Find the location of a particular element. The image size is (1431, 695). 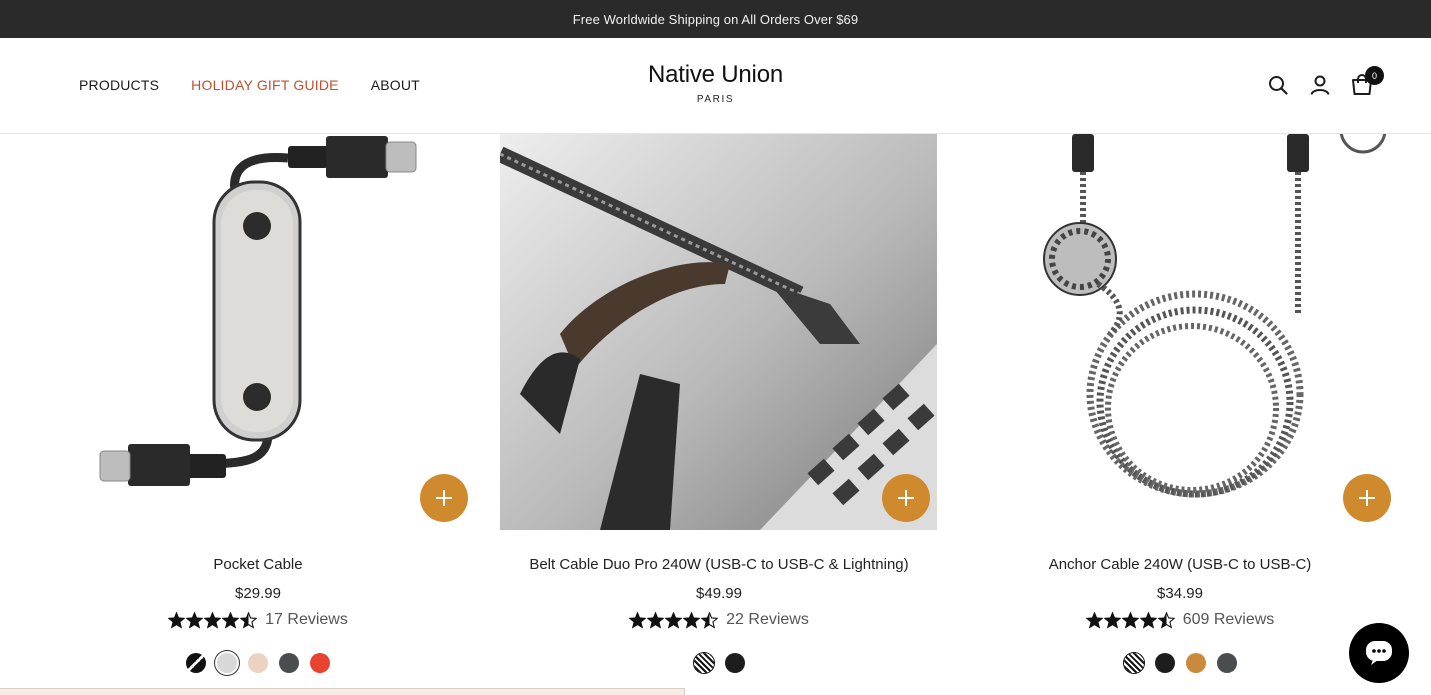

product-rating: 17 Reviews is located at coordinates (258, 620).